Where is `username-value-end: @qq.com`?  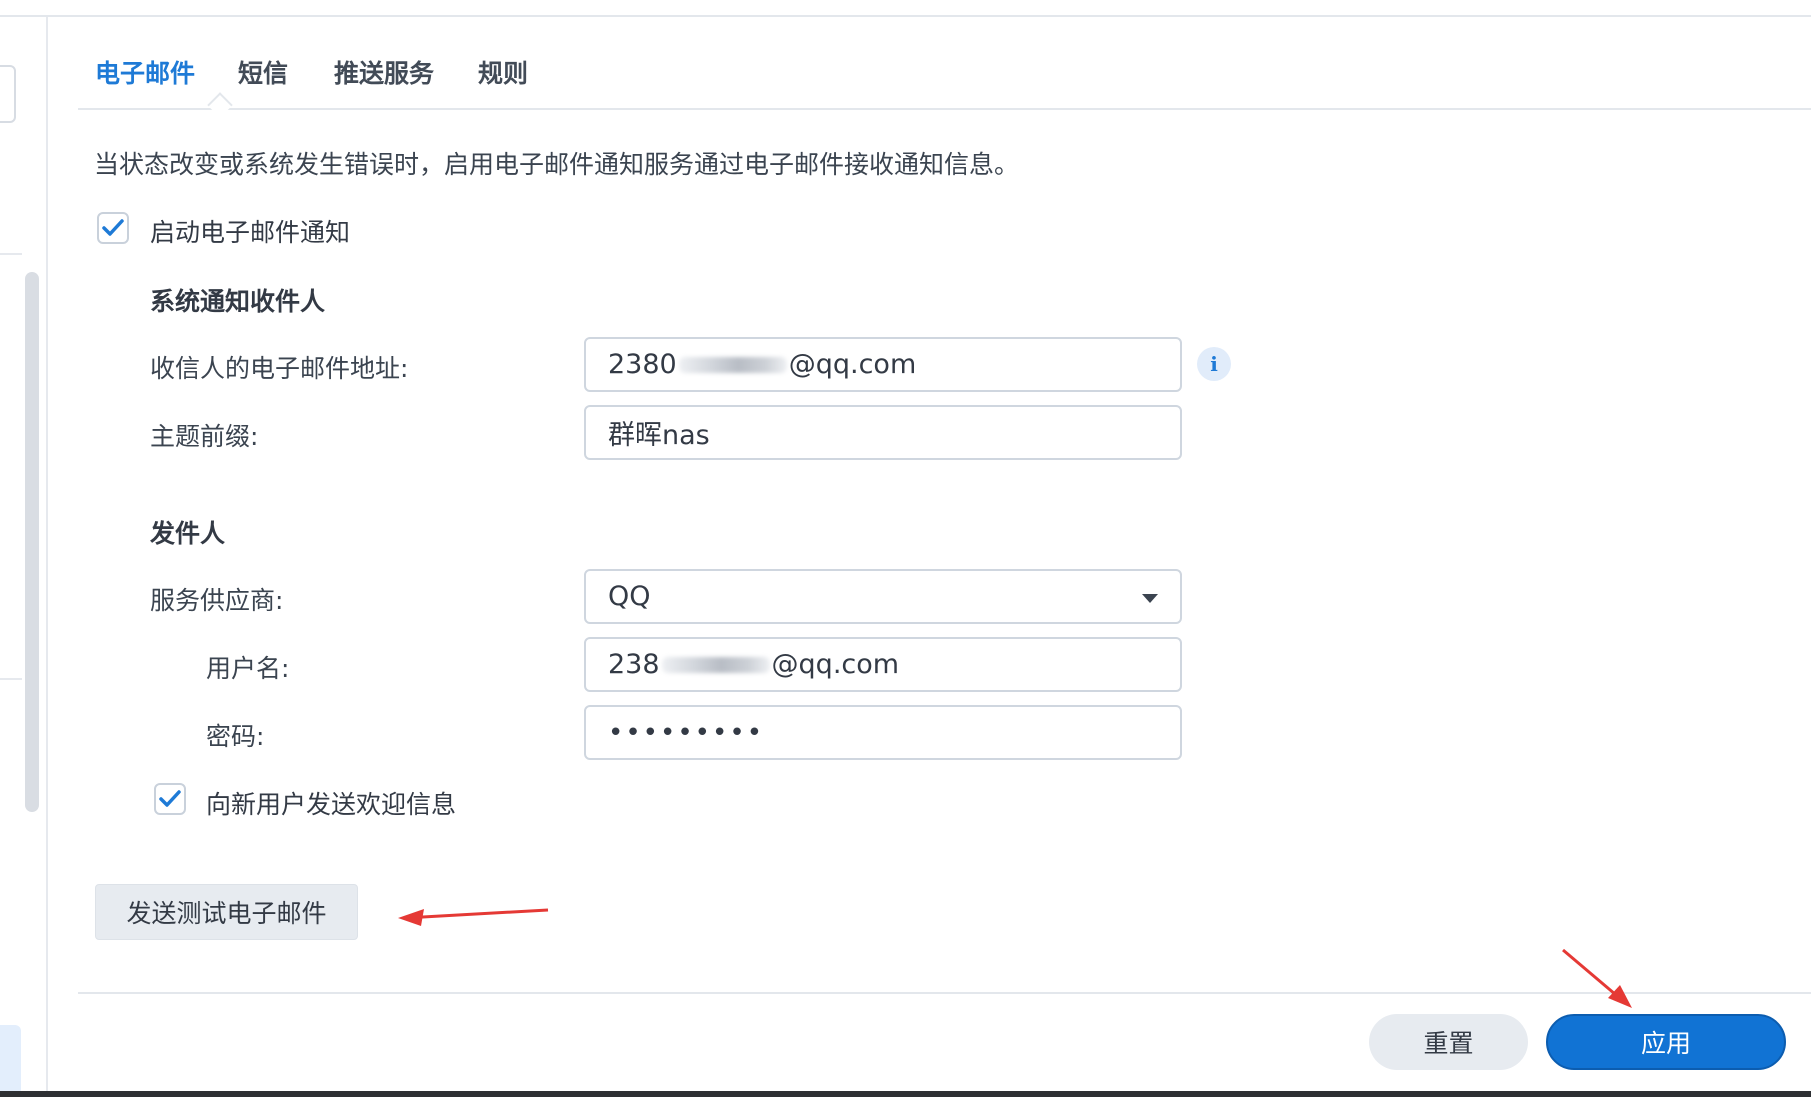
username-value-end: @qq.com is located at coordinates (835, 664).